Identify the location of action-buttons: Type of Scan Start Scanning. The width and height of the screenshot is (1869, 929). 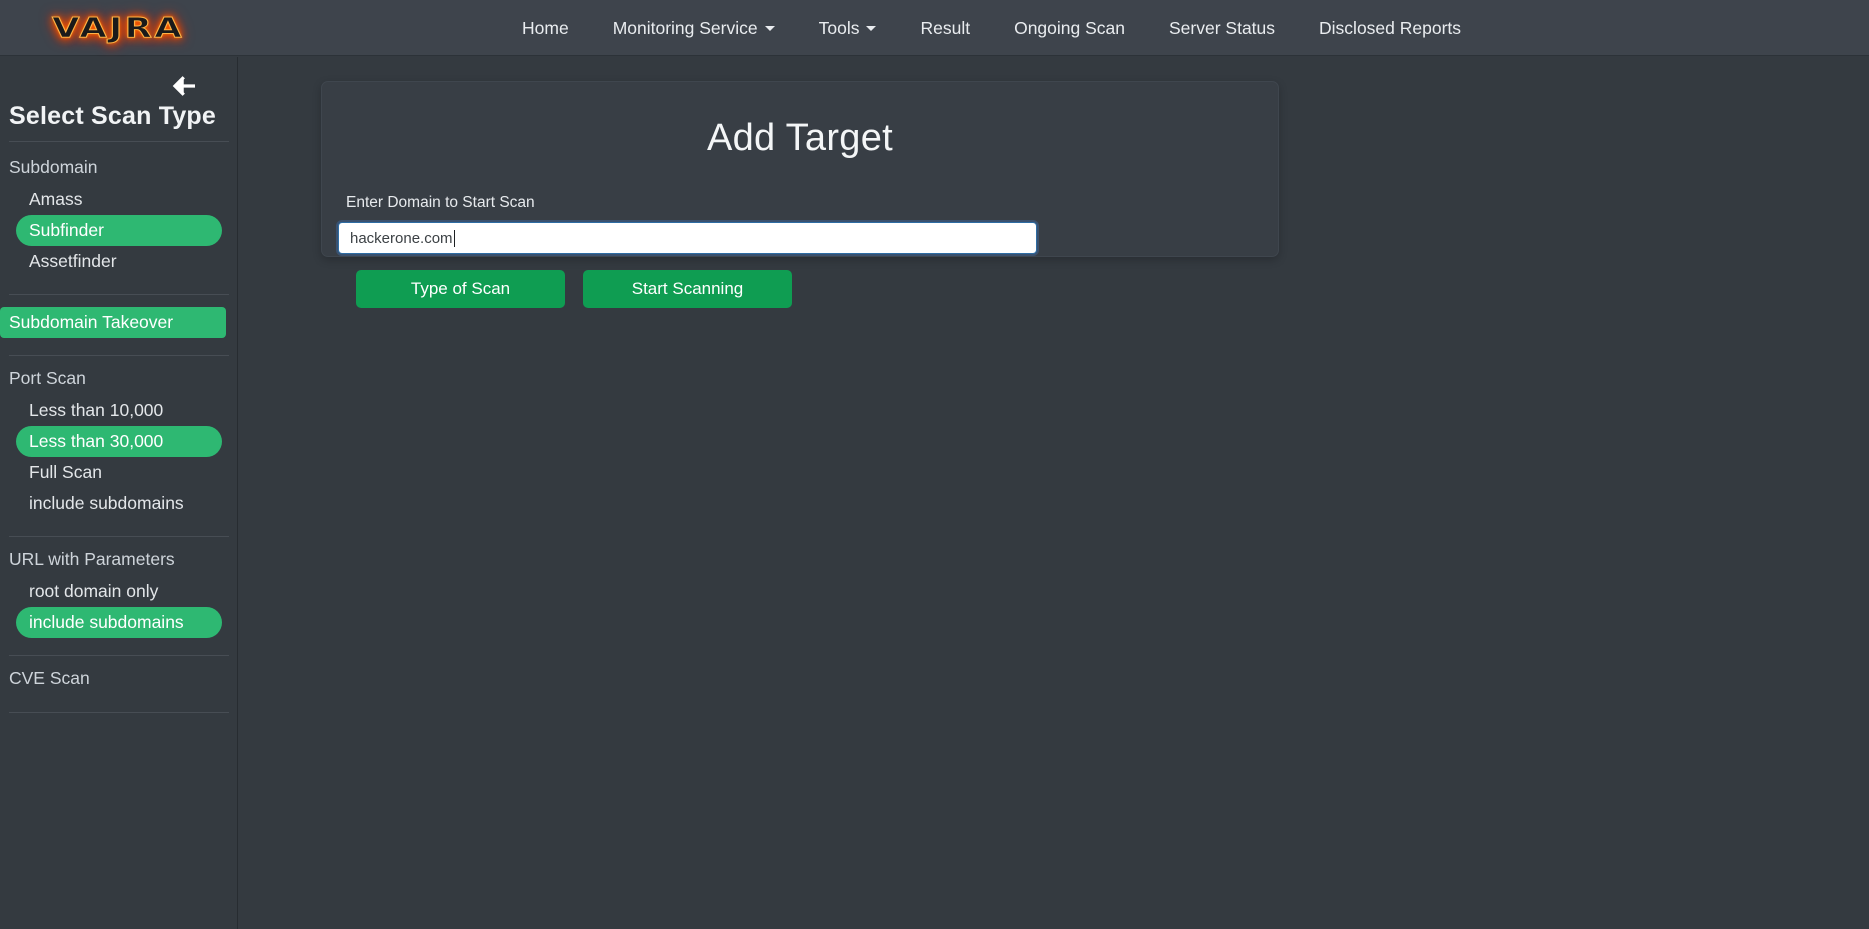
(574, 289).